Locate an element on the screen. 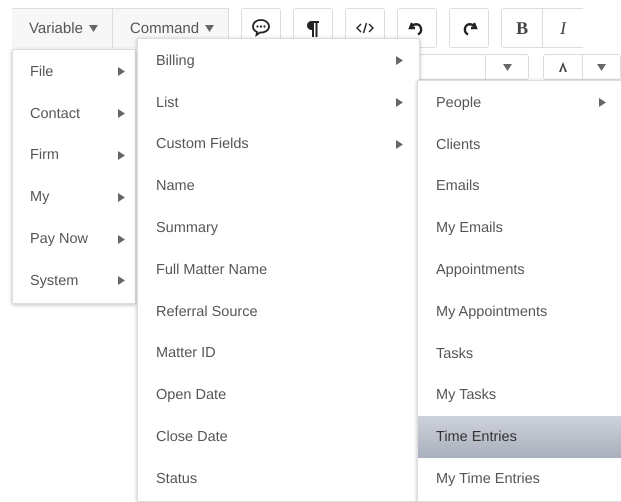 This screenshot has width=621, height=502. menu-item: My Emails is located at coordinates (519, 228).